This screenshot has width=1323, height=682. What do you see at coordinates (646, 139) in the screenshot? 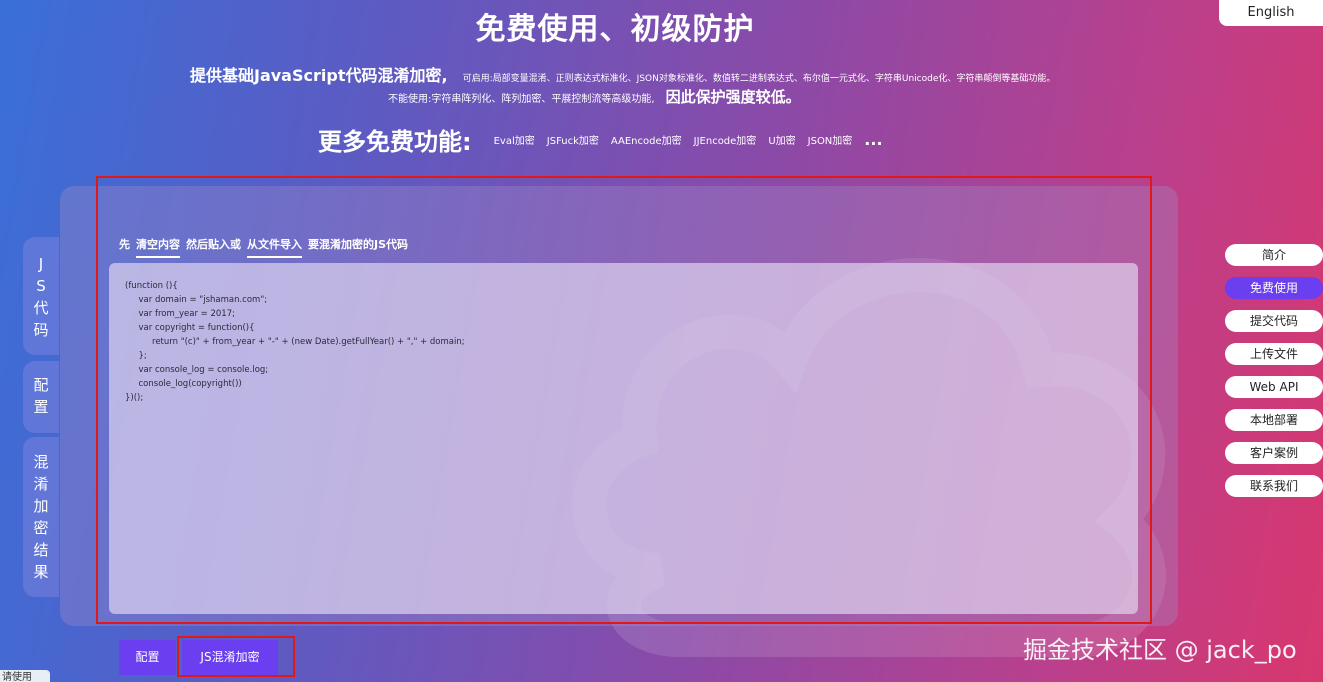
I see `link-aaencode: AAEncode加密` at bounding box center [646, 139].